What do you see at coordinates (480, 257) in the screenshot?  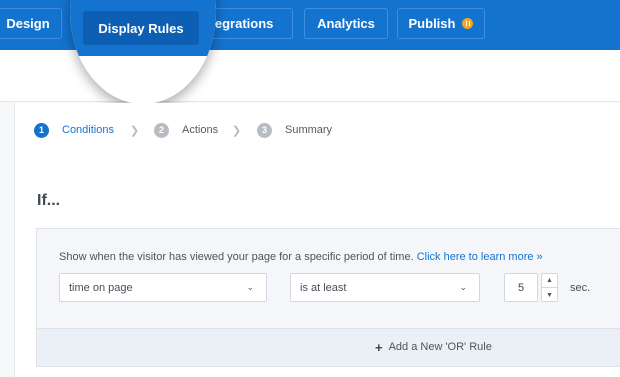 I see `learn-more-link: Click here to learn more »` at bounding box center [480, 257].